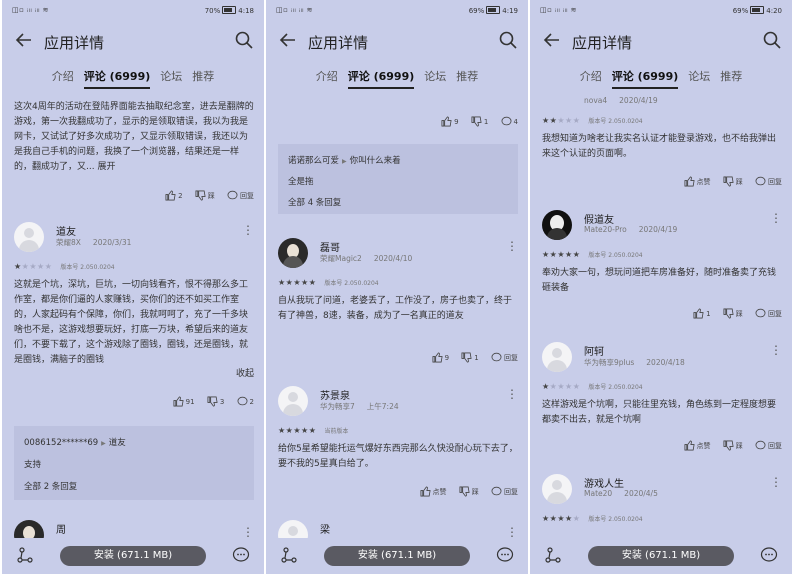 The height and width of the screenshot is (574, 794). Describe the element at coordinates (215, 401) in the screenshot. I see `dislike-button: 3` at that location.